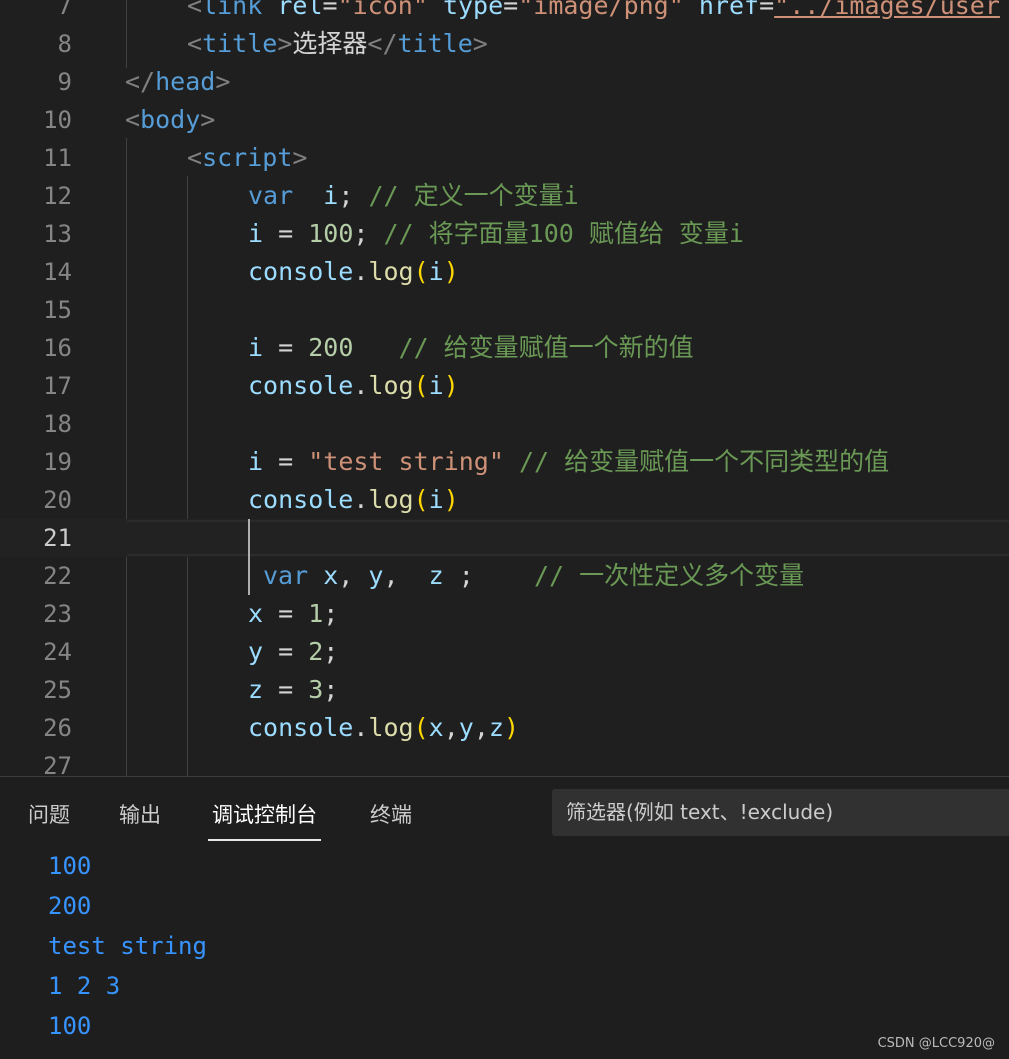  Describe the element at coordinates (64, 82) in the screenshot. I see `line-number: 9` at that location.